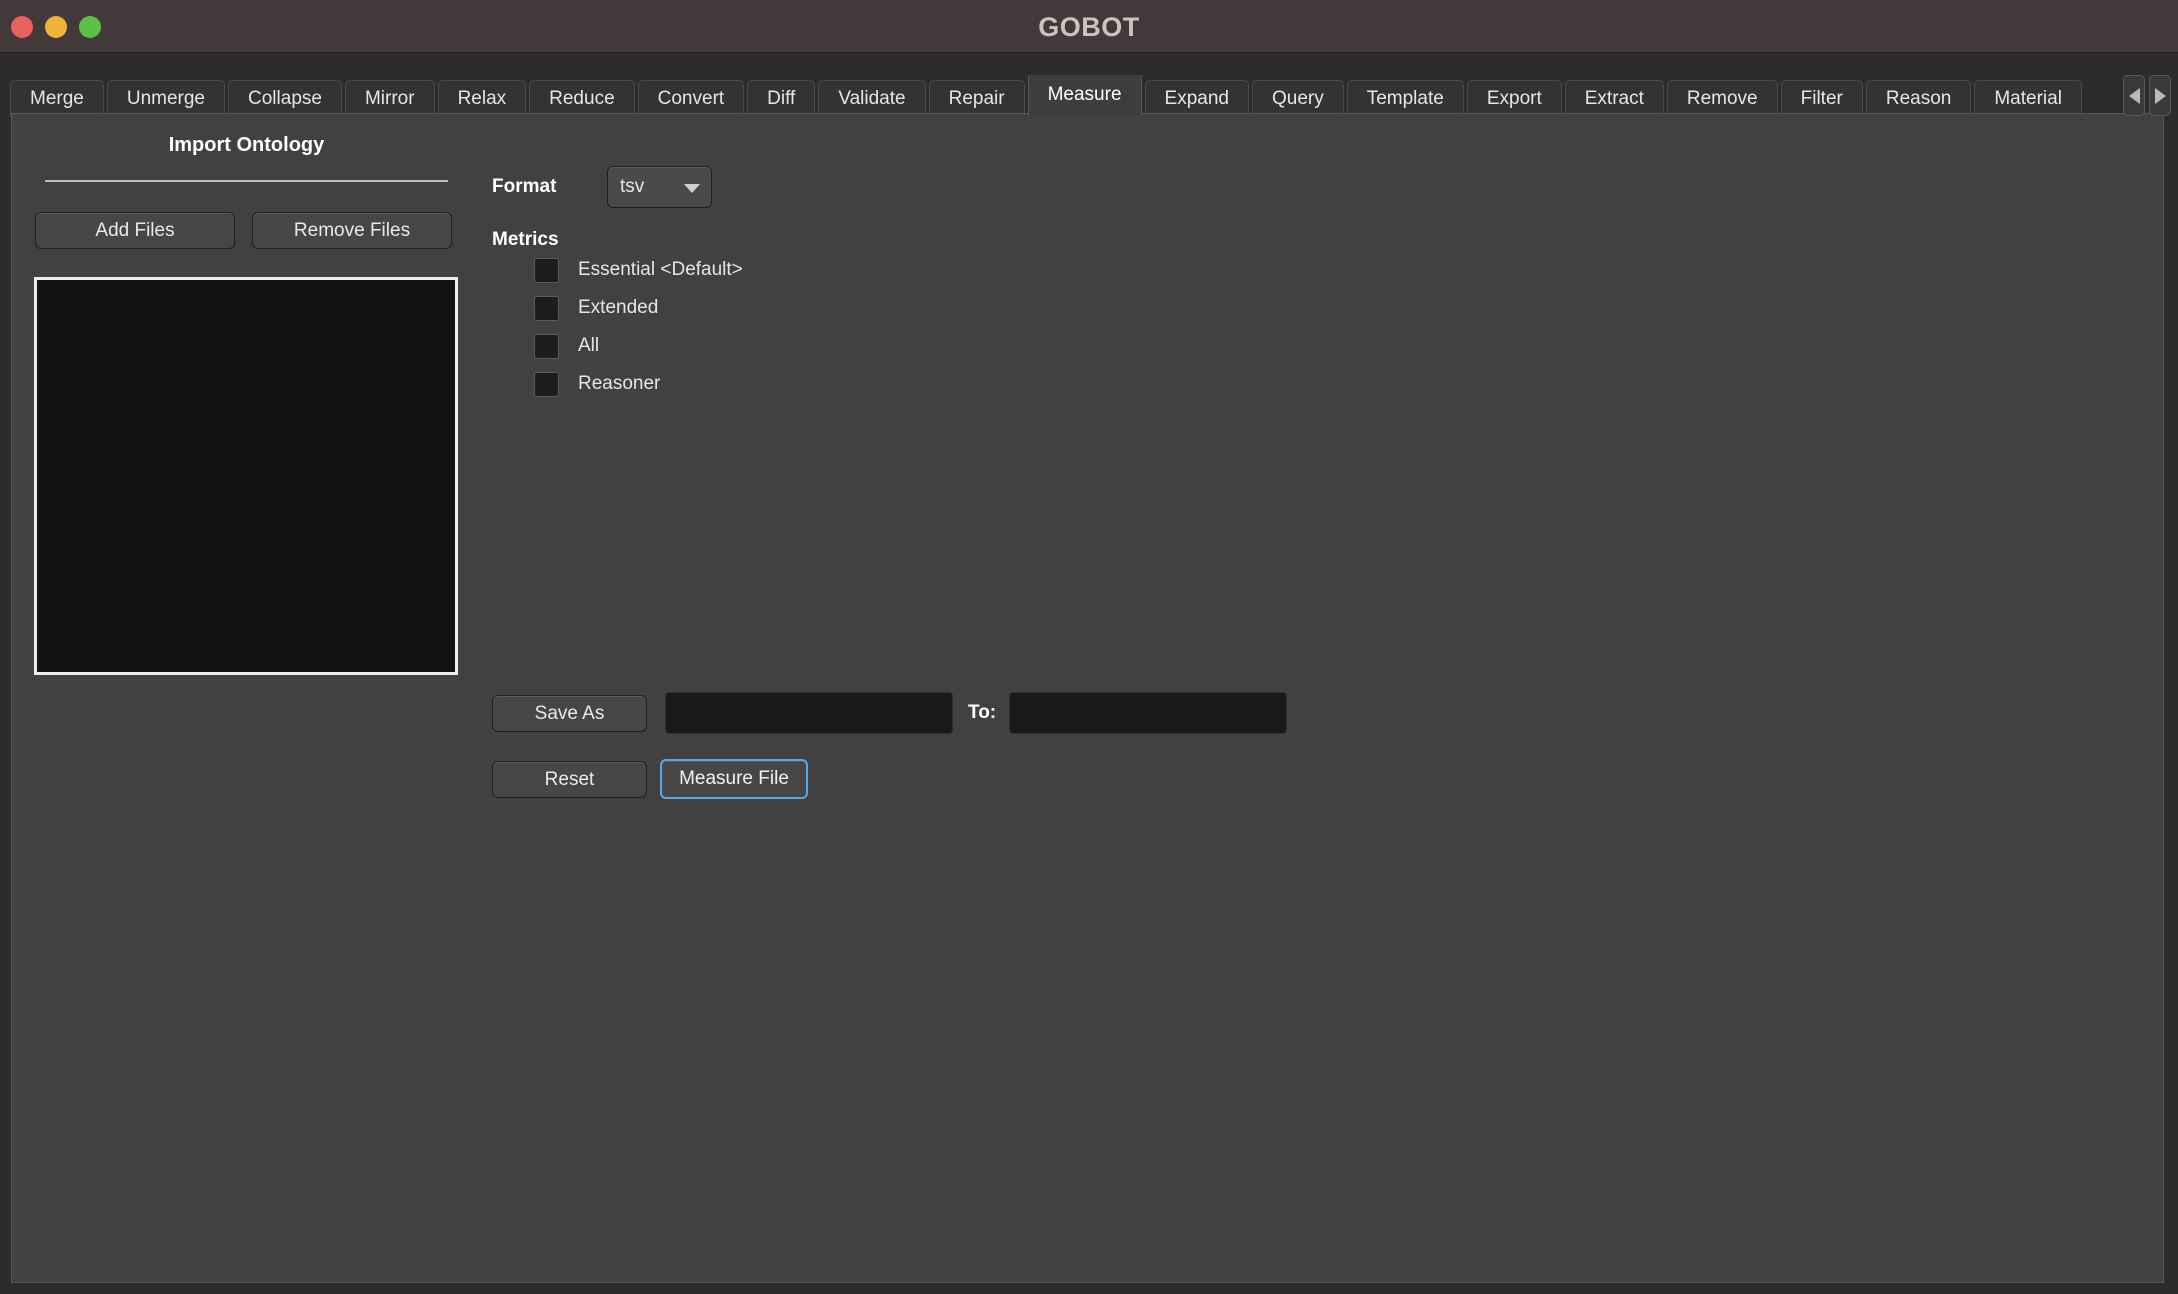 The width and height of the screenshot is (2178, 1294). Describe the element at coordinates (166, 98) in the screenshot. I see `tab-unmerge: Unmerge` at that location.